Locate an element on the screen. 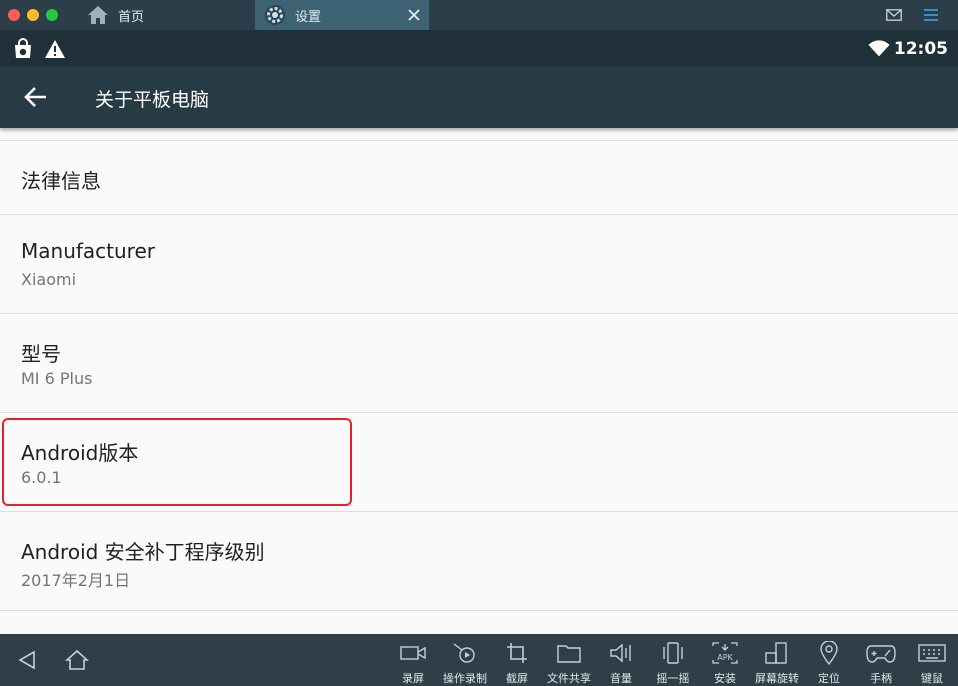 The image size is (958, 686). list-item-subtitle: MI 6 Plus is located at coordinates (57, 378).